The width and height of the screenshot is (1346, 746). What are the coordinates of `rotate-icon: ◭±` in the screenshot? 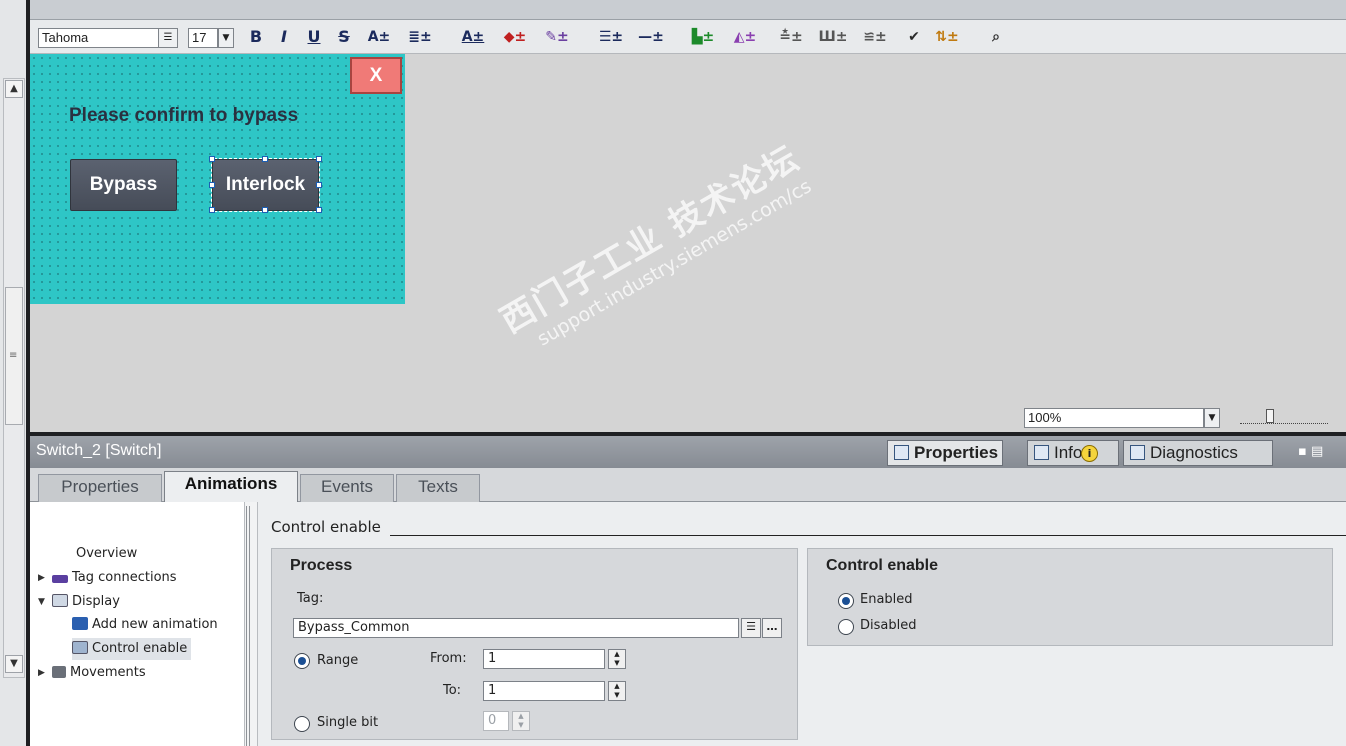 It's located at (745, 37).